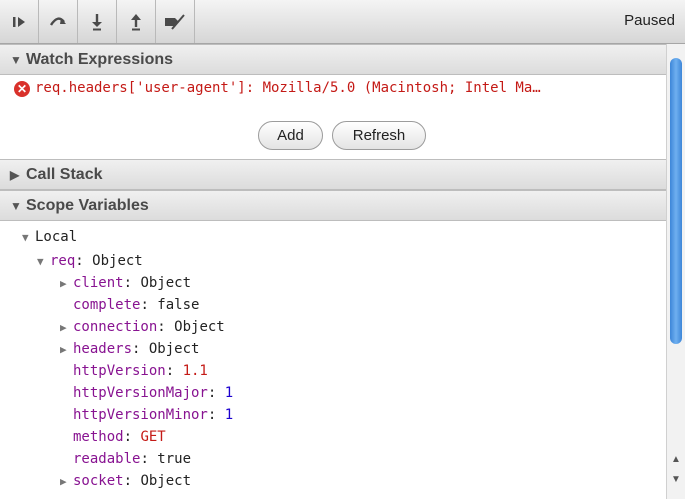 This screenshot has width=685, height=499. I want to click on resume-button, so click(19, 21).